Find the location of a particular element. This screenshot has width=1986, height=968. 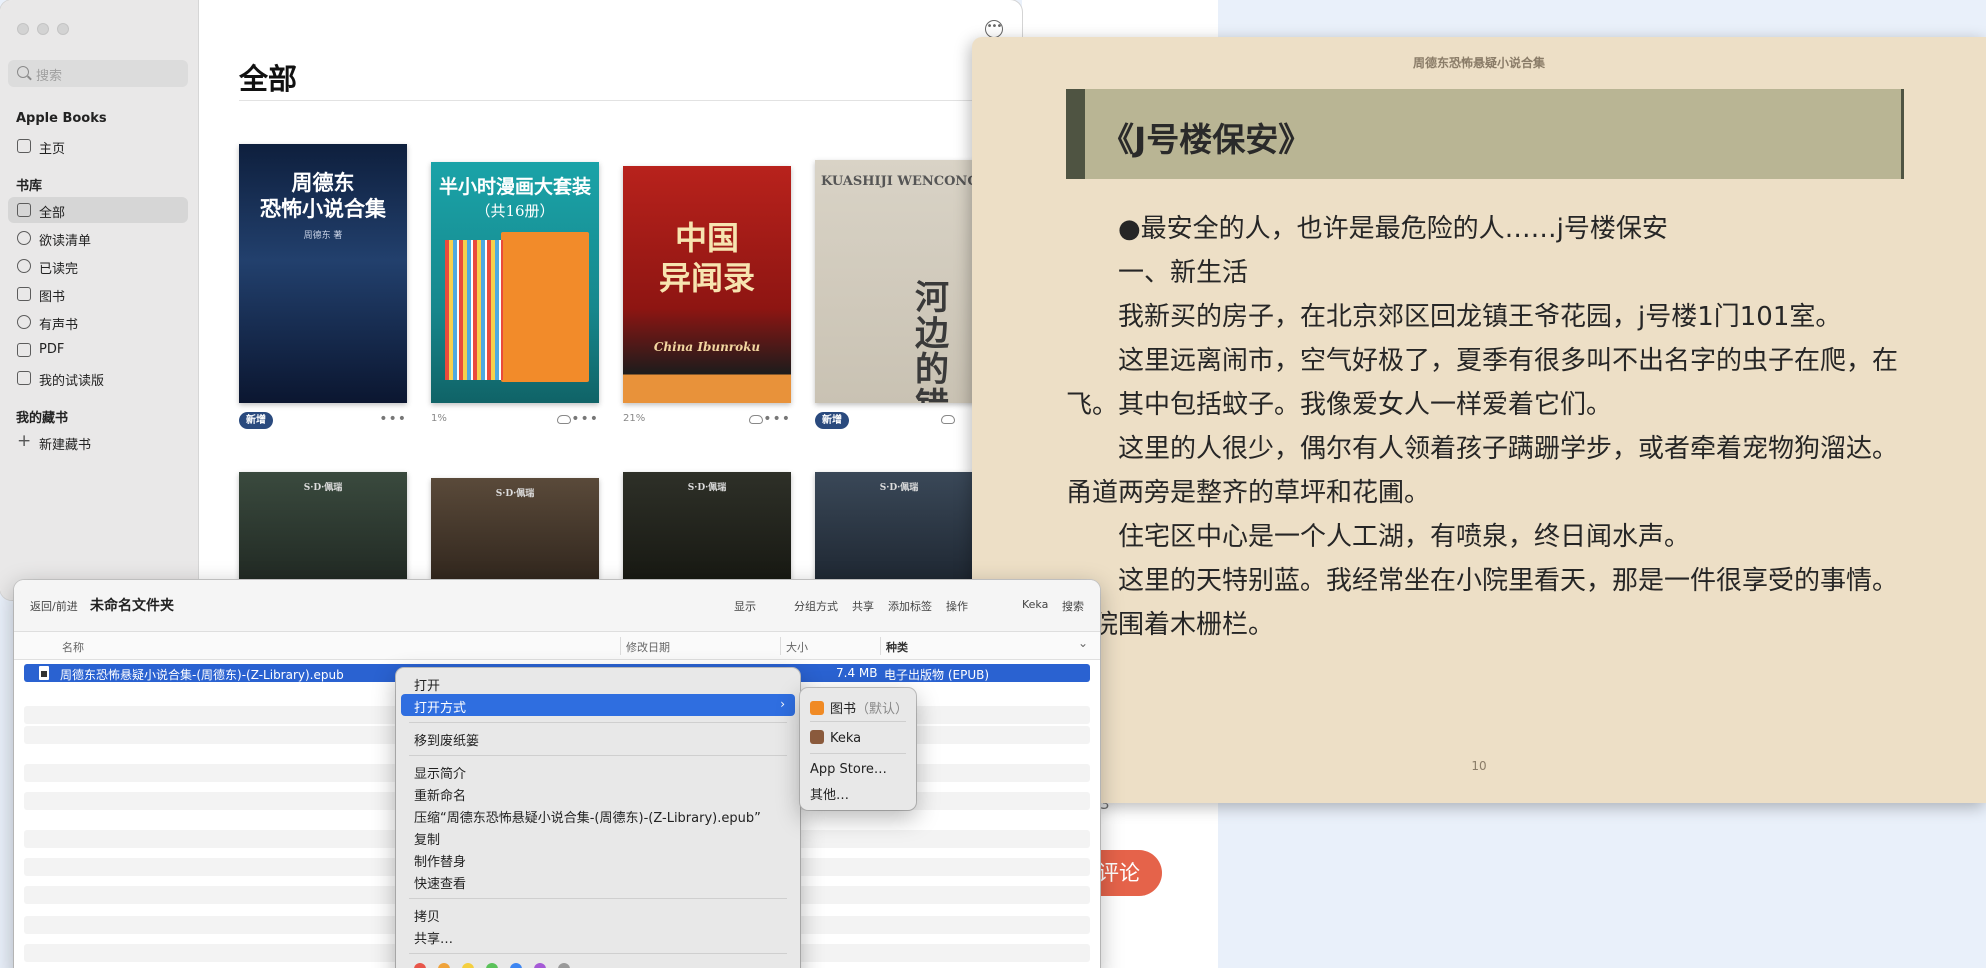

book-cover-subtitle: China Ibunroku is located at coordinates (707, 347).